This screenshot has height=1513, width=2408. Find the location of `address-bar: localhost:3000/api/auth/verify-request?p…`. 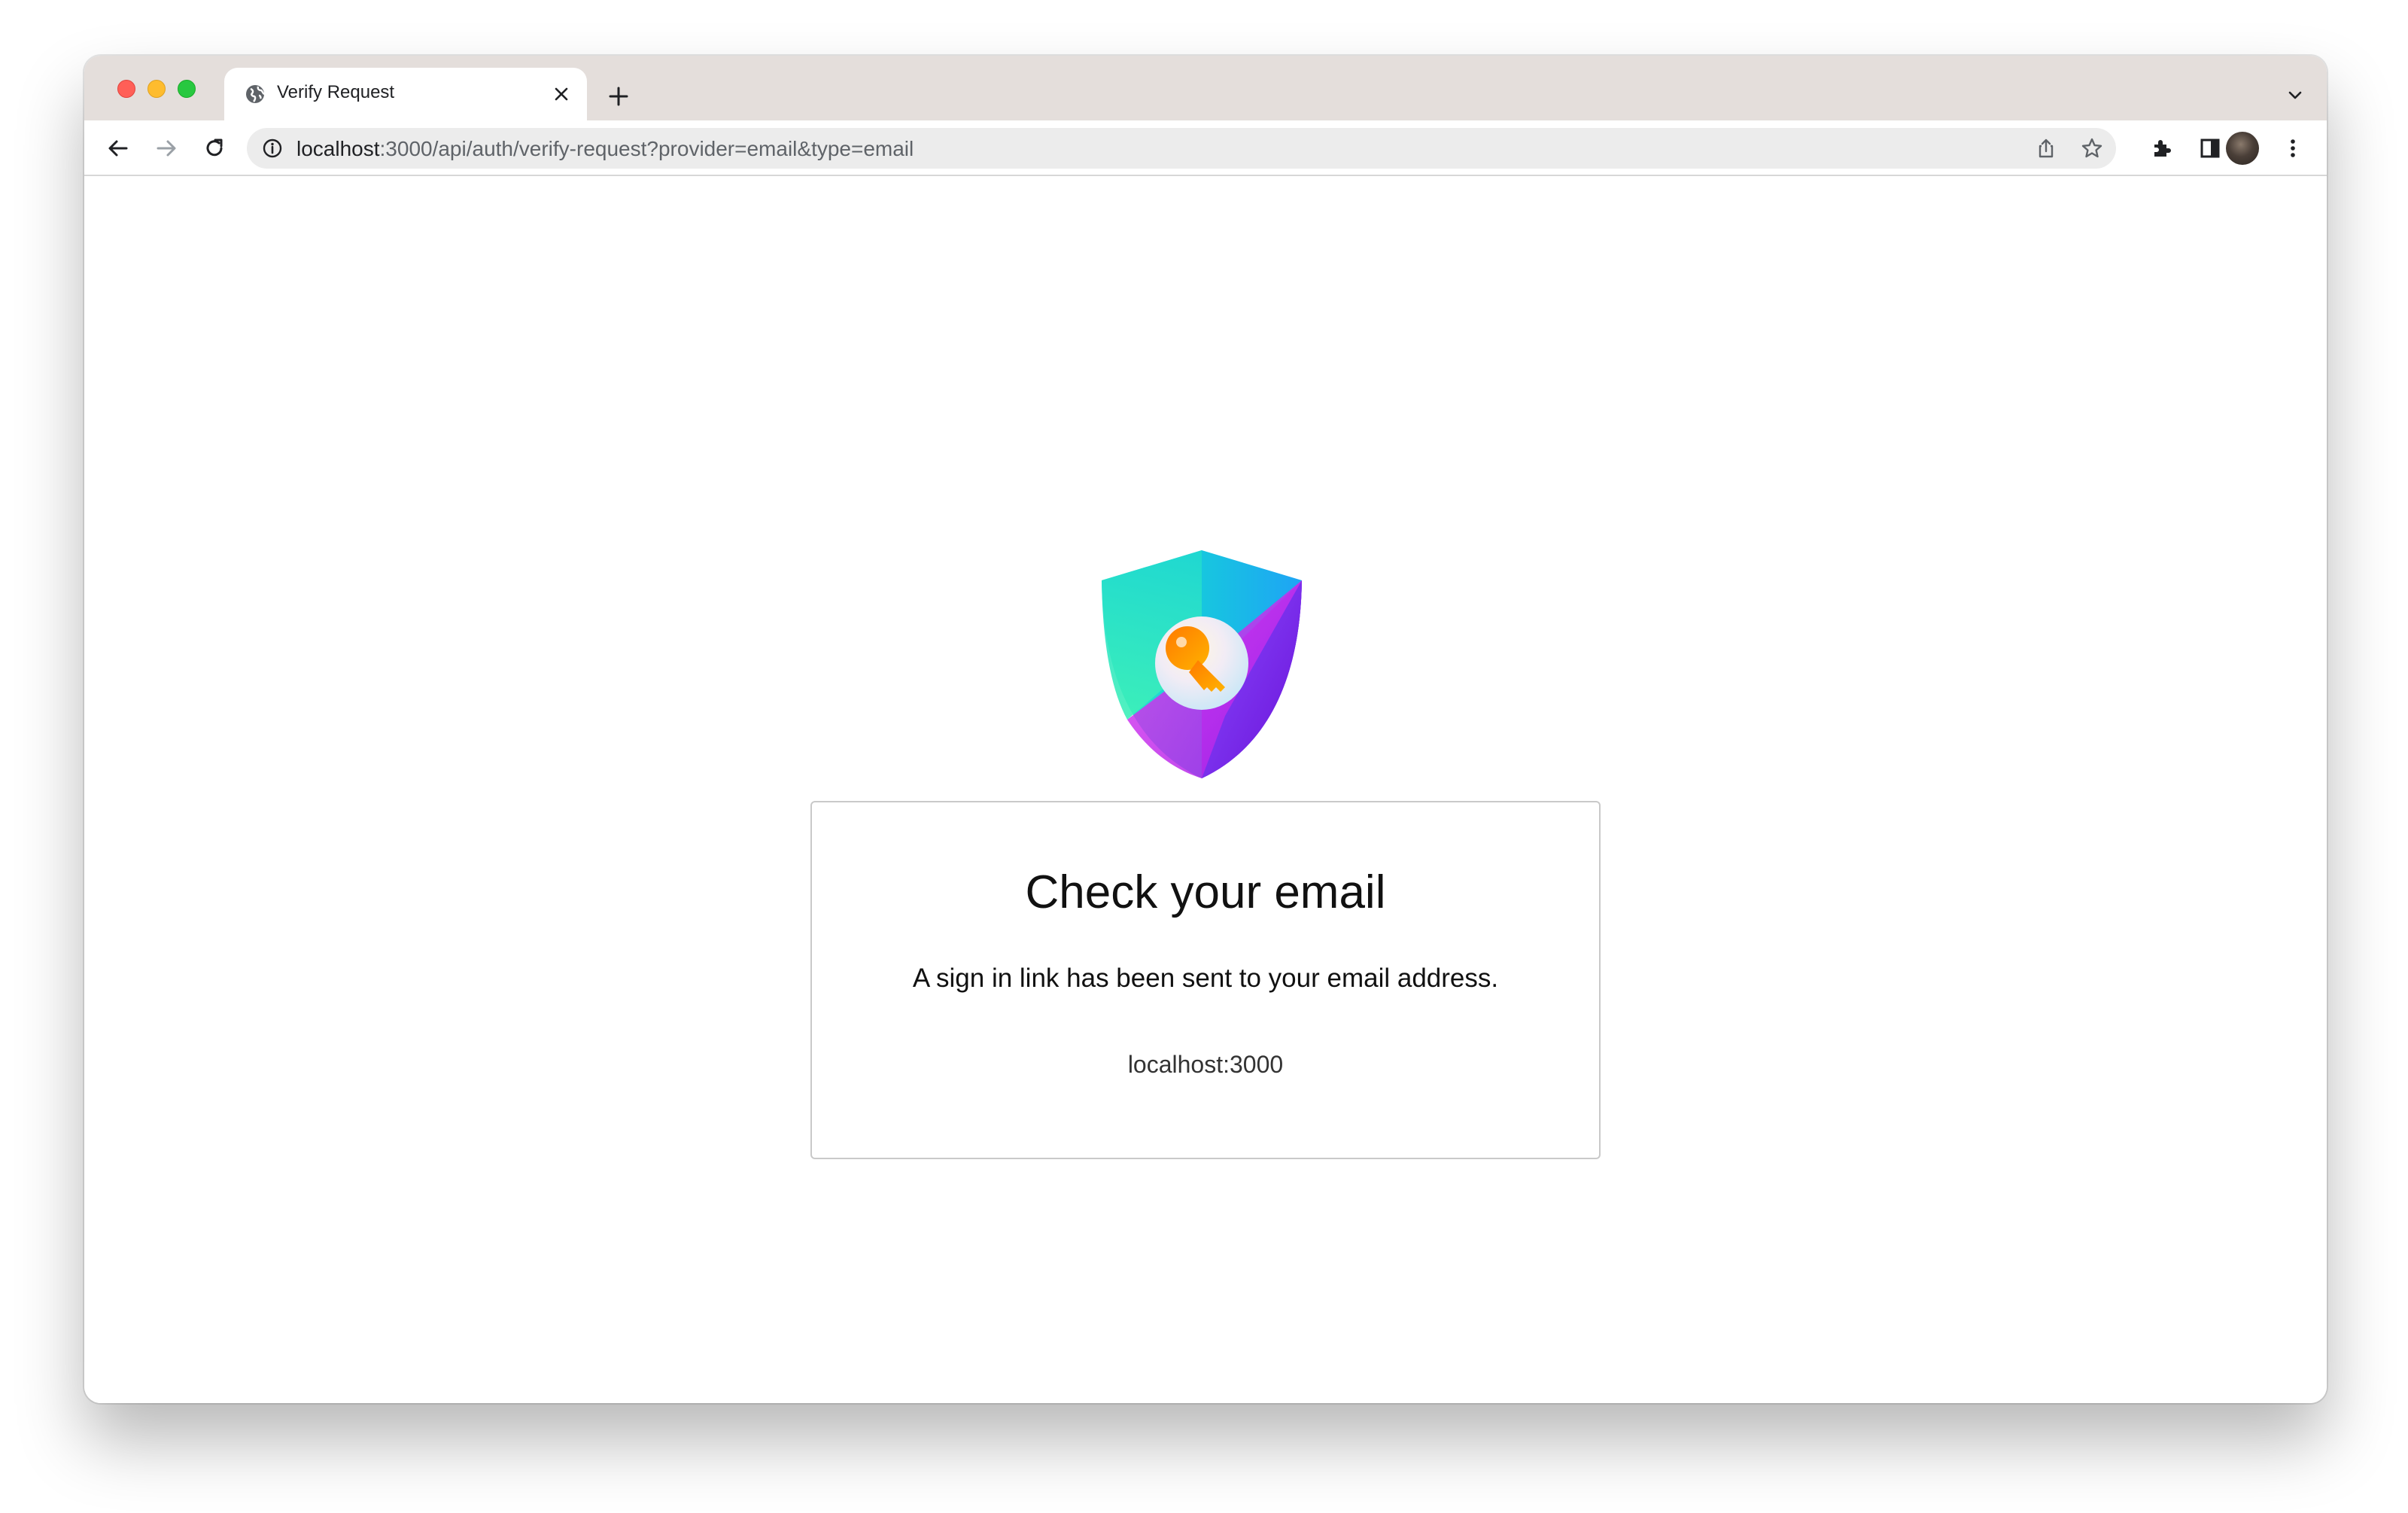

address-bar: localhost:3000/api/auth/verify-request?p… is located at coordinates (1181, 148).